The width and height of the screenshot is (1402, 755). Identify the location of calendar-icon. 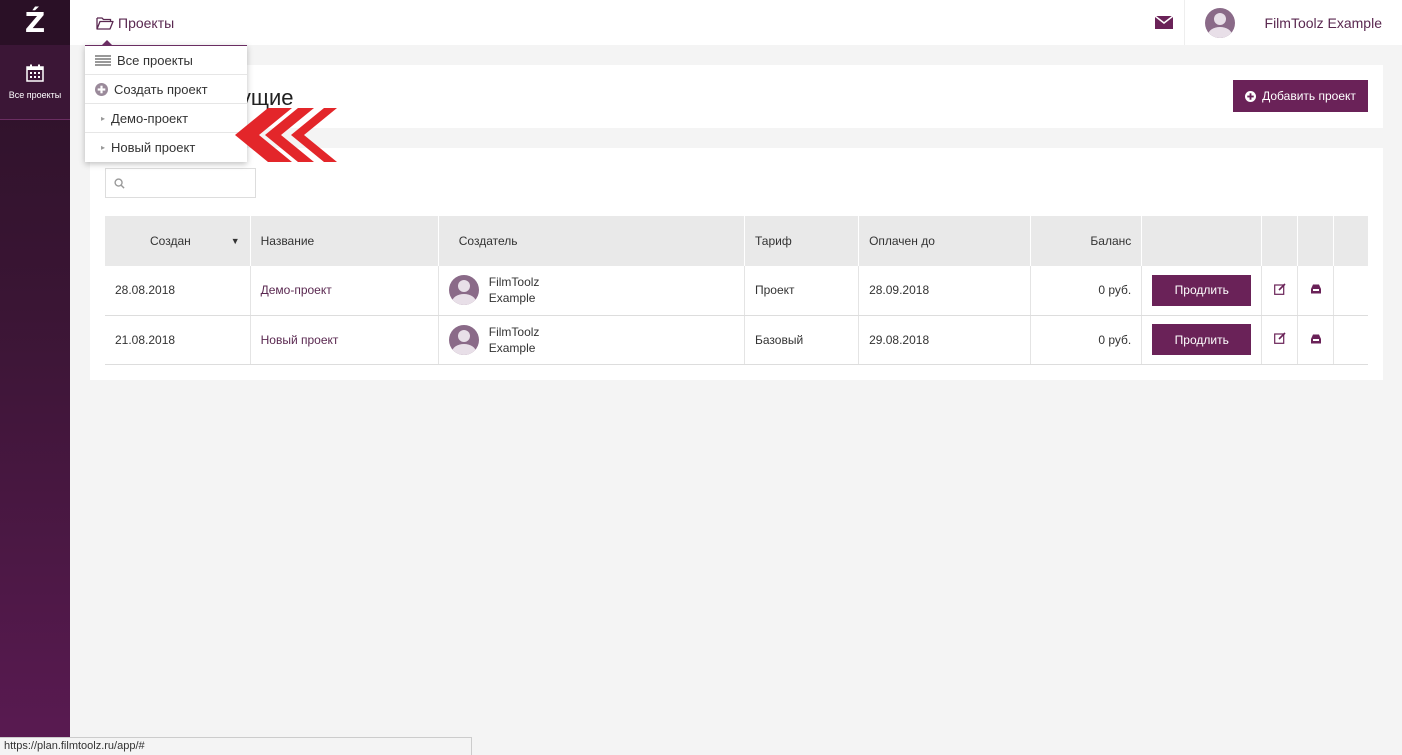
(35, 73).